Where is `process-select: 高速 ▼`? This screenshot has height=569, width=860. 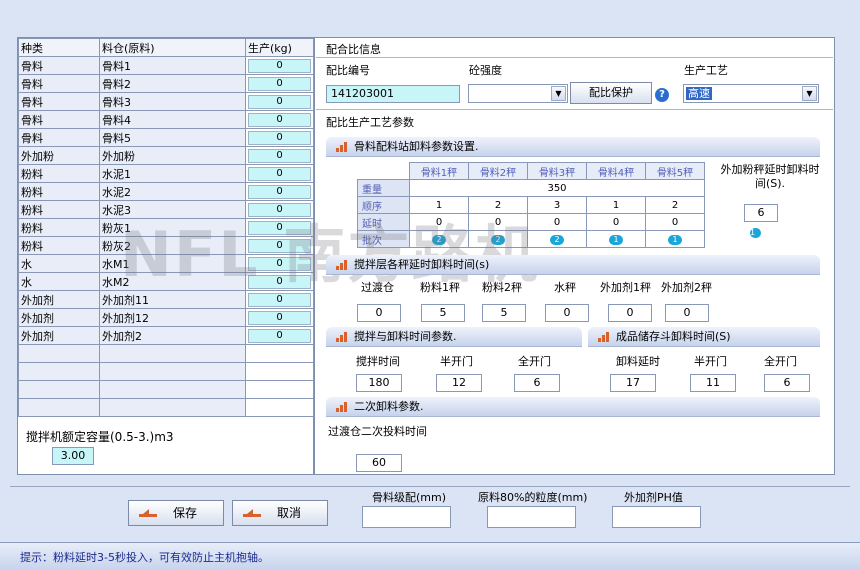 process-select: 高速 ▼ is located at coordinates (751, 93).